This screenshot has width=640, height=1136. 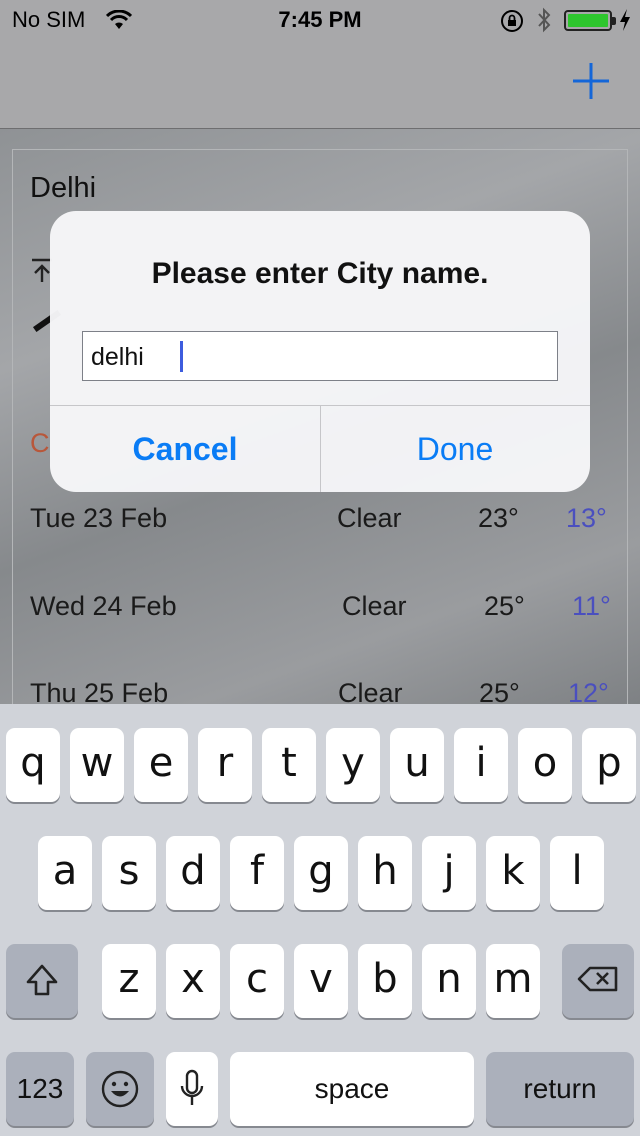 I want to click on forecast-day: Wed 24 Feb, so click(x=103, y=606).